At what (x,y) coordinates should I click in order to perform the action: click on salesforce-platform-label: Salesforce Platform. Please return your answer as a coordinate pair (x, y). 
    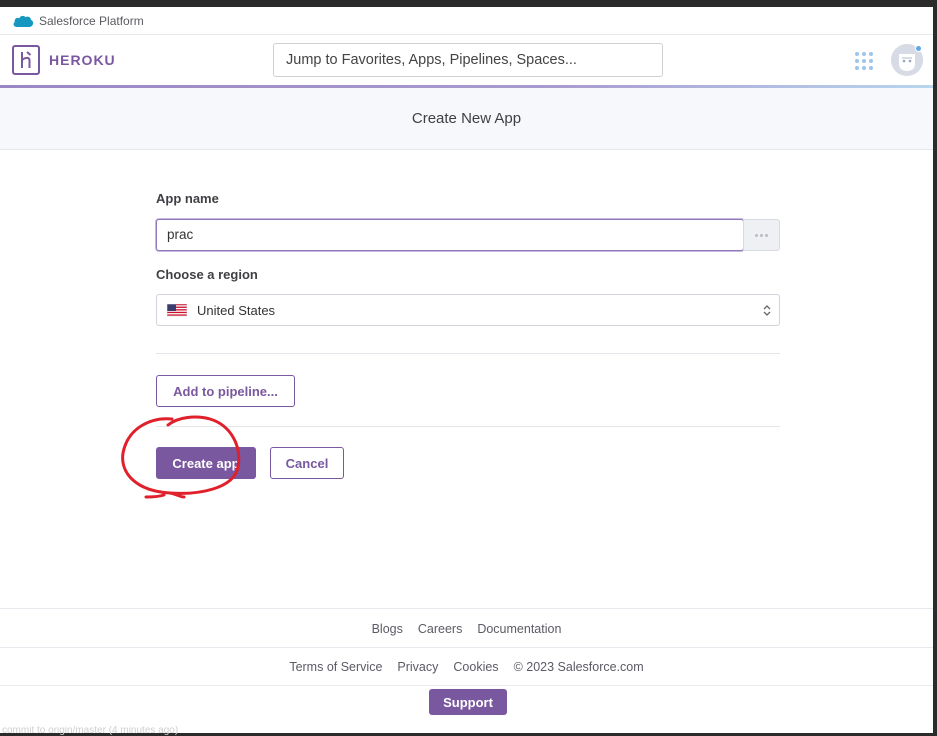
    Looking at the image, I should click on (91, 20).